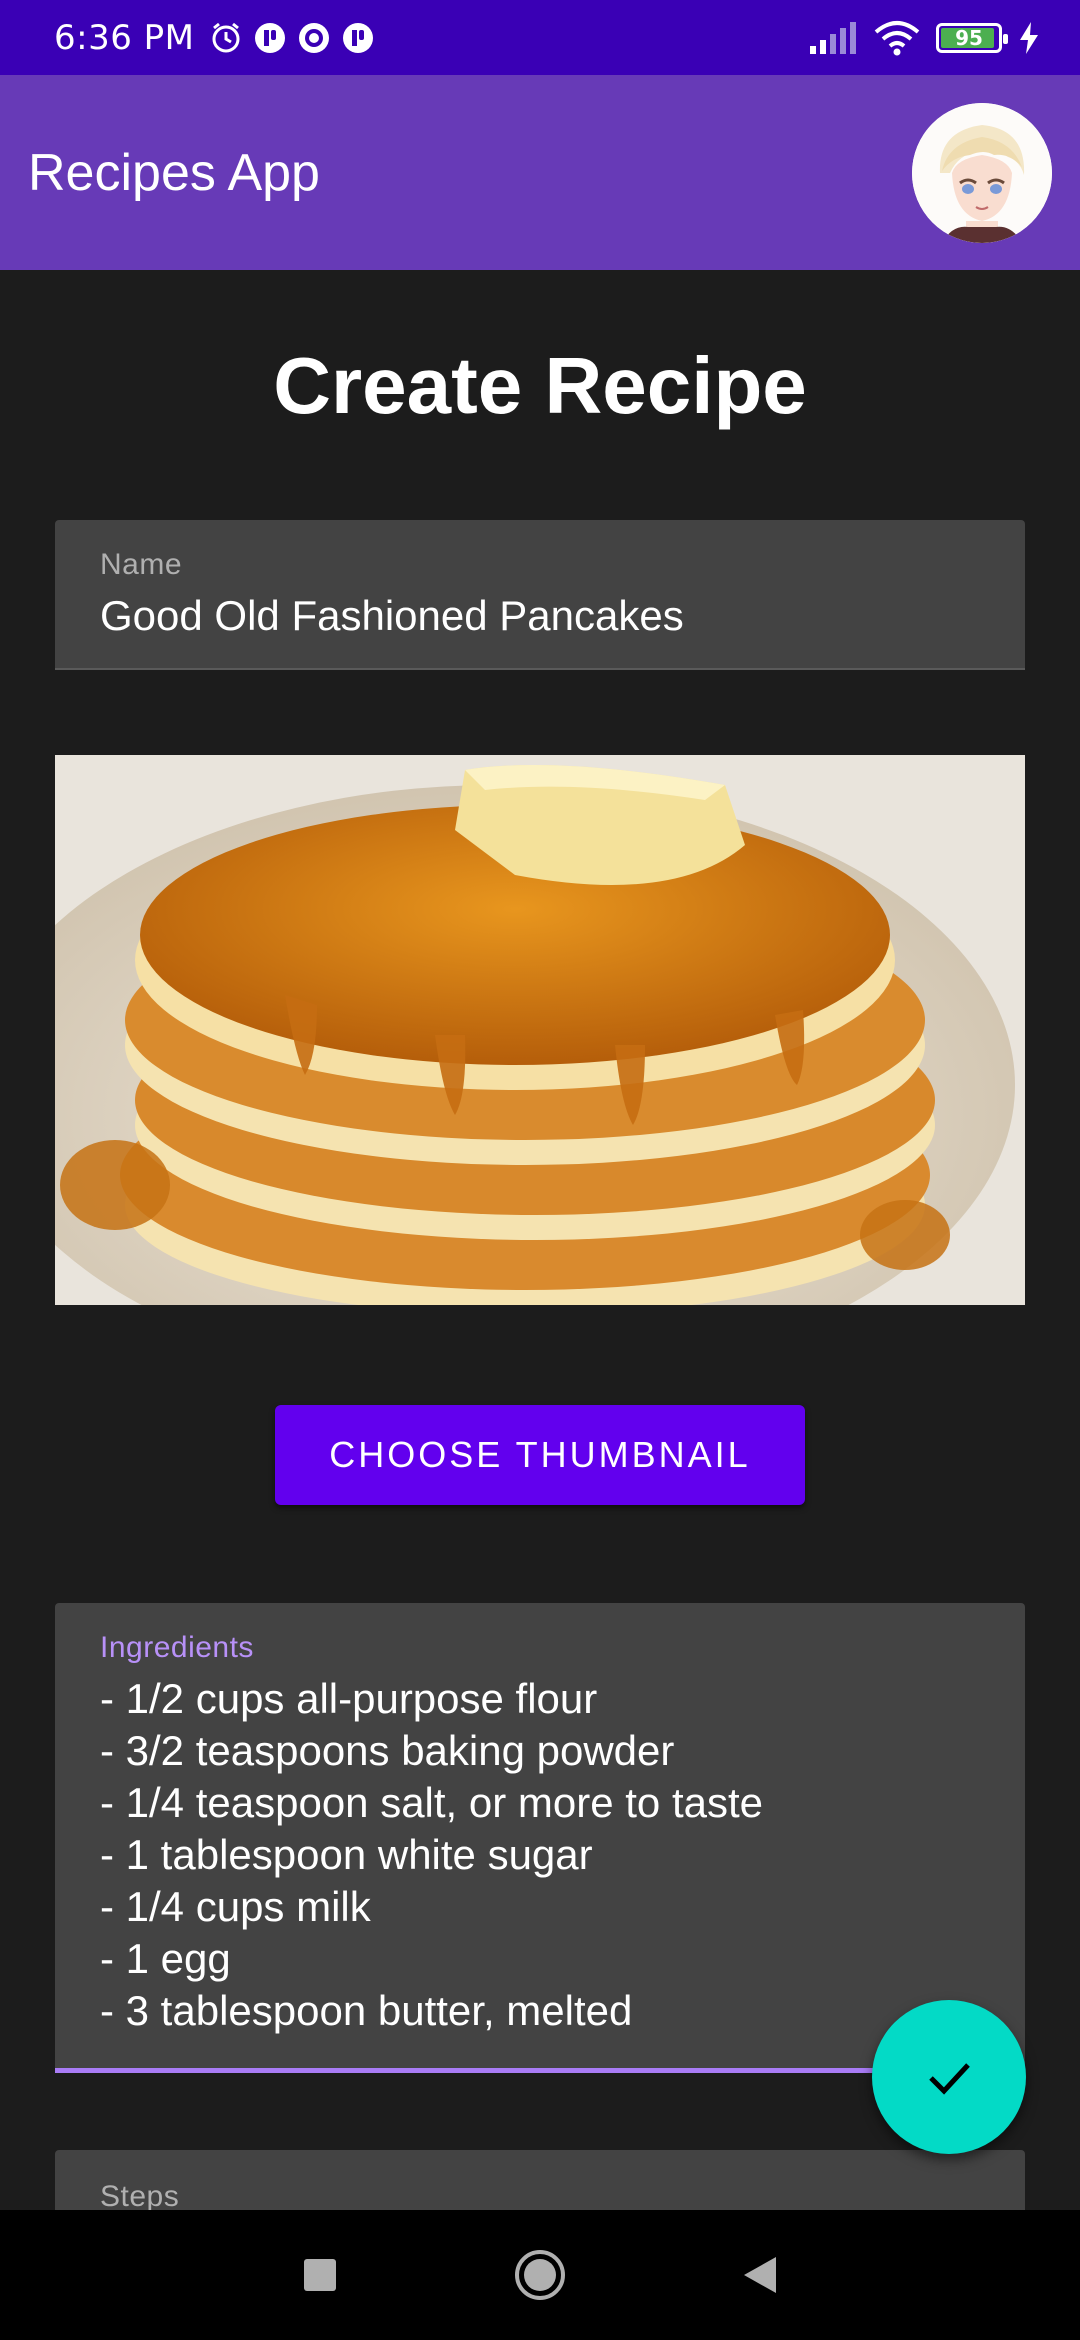  I want to click on status-time: 6:36 PM, so click(124, 37).